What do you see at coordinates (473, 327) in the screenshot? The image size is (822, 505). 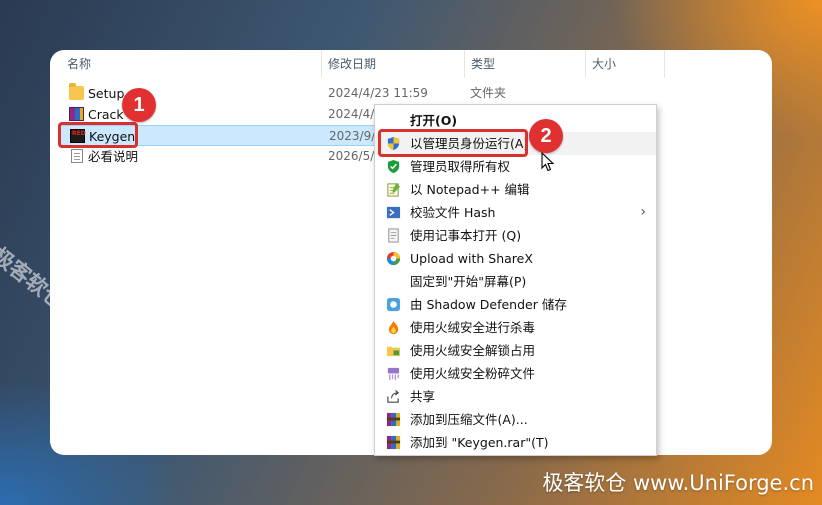 I see `menu-item-label: 使用火绒安全进行杀毒` at bounding box center [473, 327].